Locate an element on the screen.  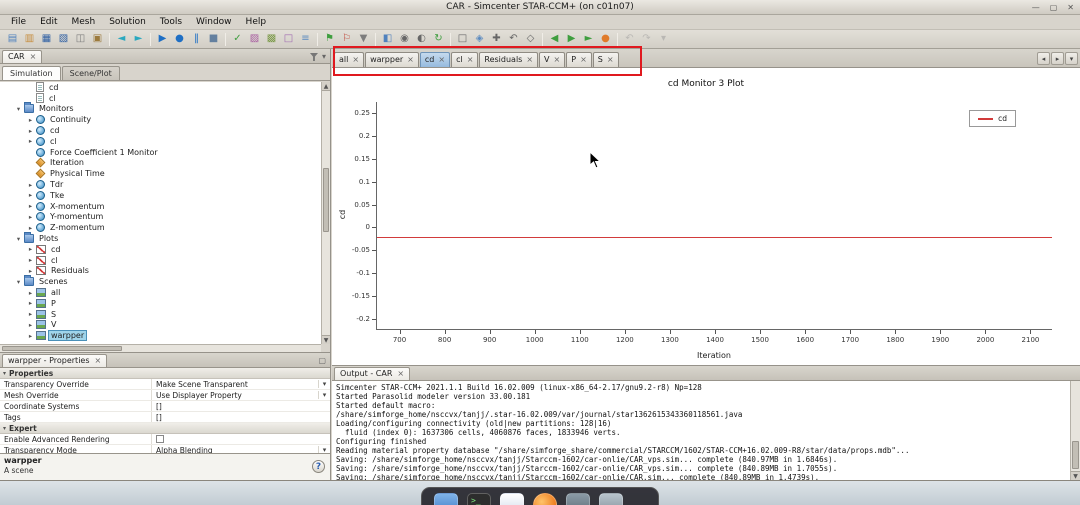
new-simulation-button: ▤ is located at coordinates (12, 39).